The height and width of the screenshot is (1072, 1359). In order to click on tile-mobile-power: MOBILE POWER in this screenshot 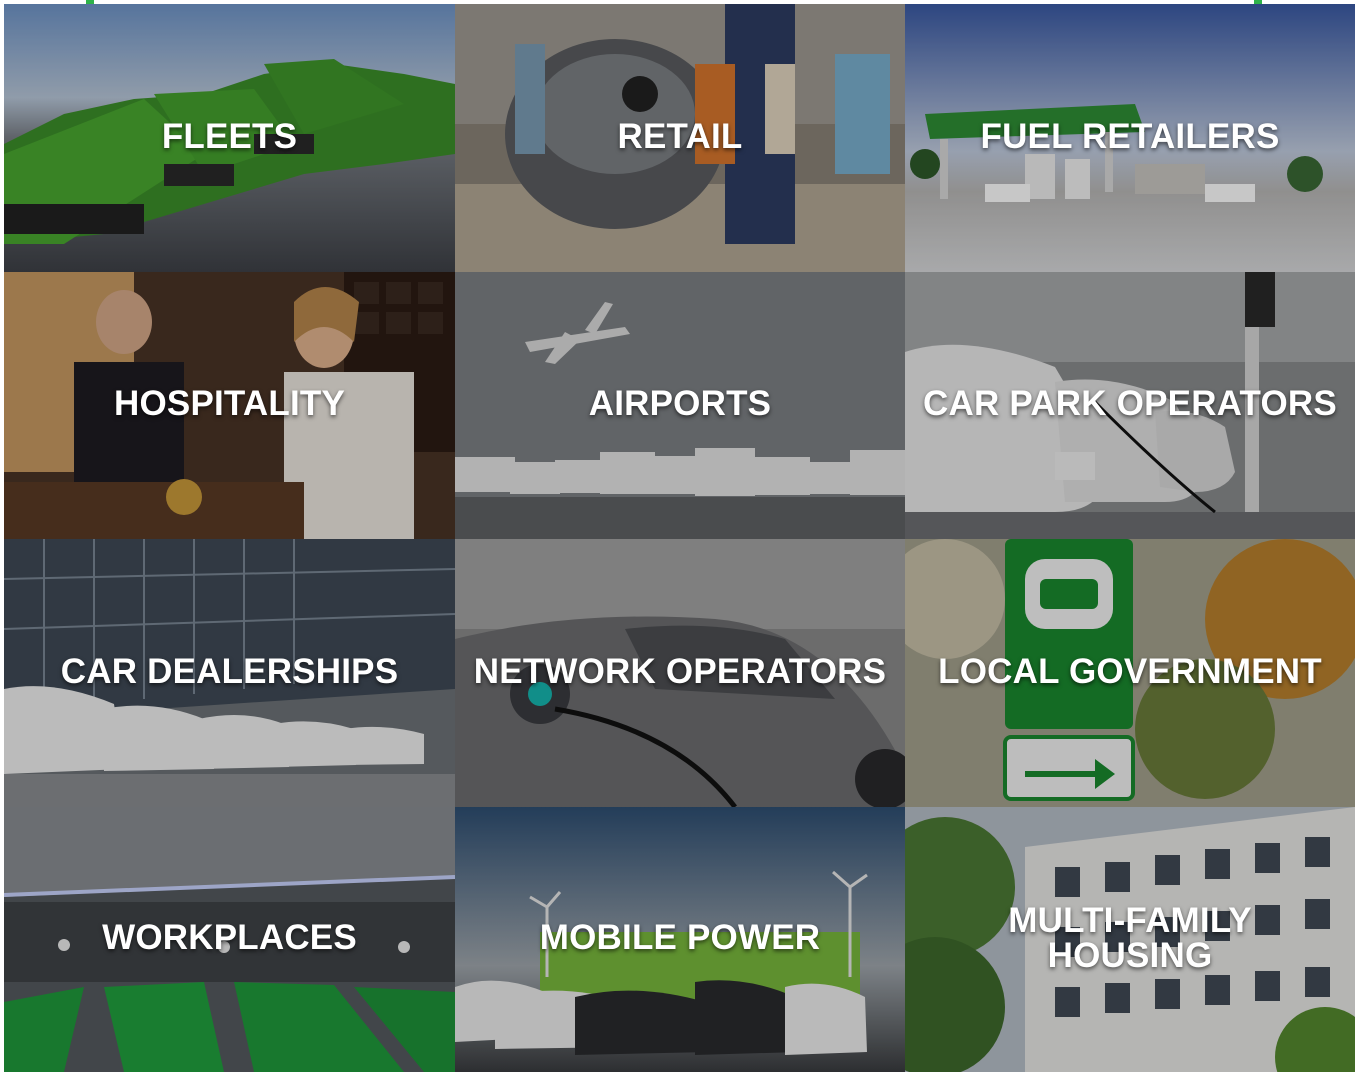, I will do `click(680, 939)`.